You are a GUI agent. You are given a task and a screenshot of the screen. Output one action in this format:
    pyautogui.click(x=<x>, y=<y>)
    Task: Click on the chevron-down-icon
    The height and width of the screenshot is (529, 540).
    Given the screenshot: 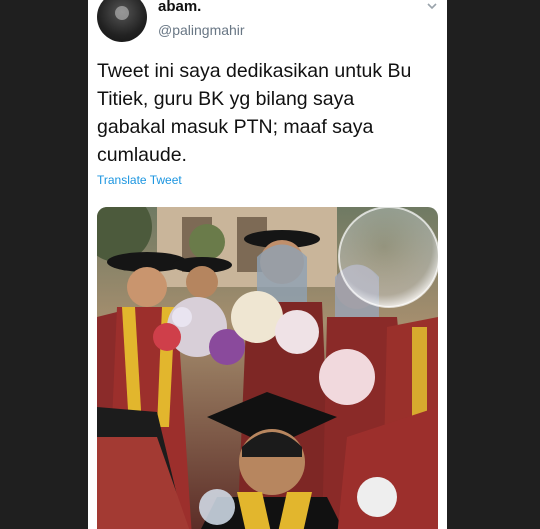 What is the action you would take?
    pyautogui.click(x=433, y=7)
    